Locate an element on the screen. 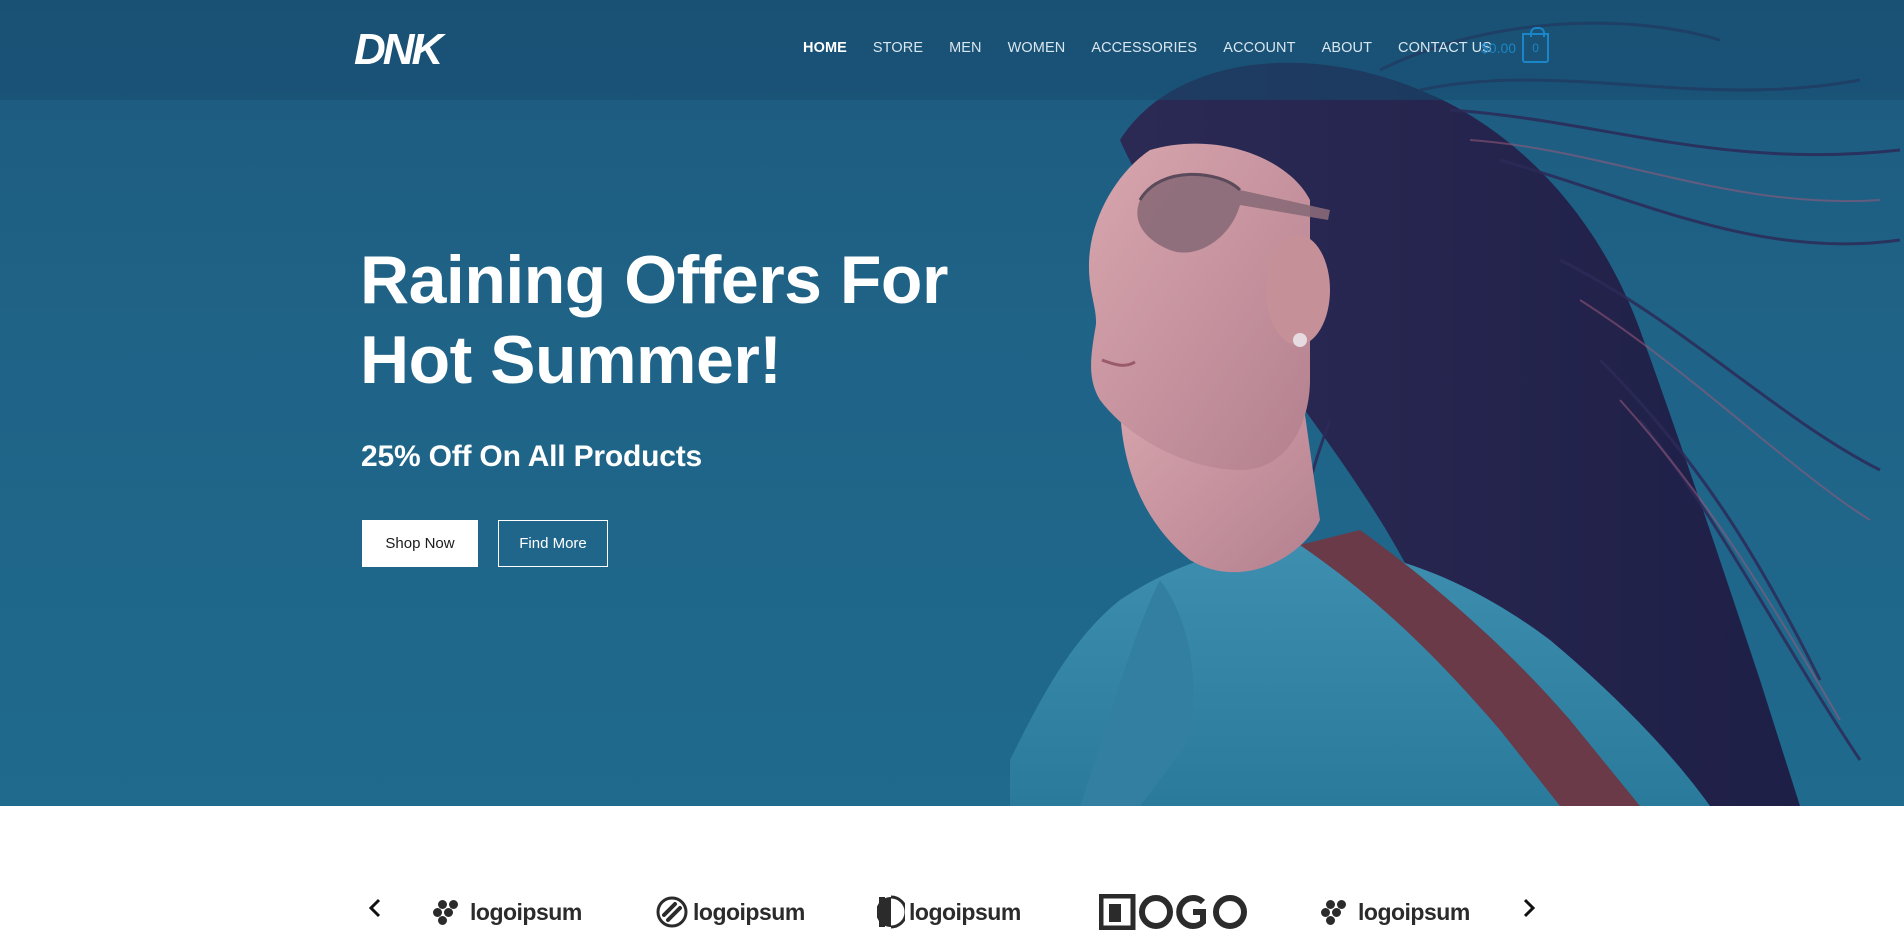  shopping-bag-icon: 0 is located at coordinates (1536, 45).